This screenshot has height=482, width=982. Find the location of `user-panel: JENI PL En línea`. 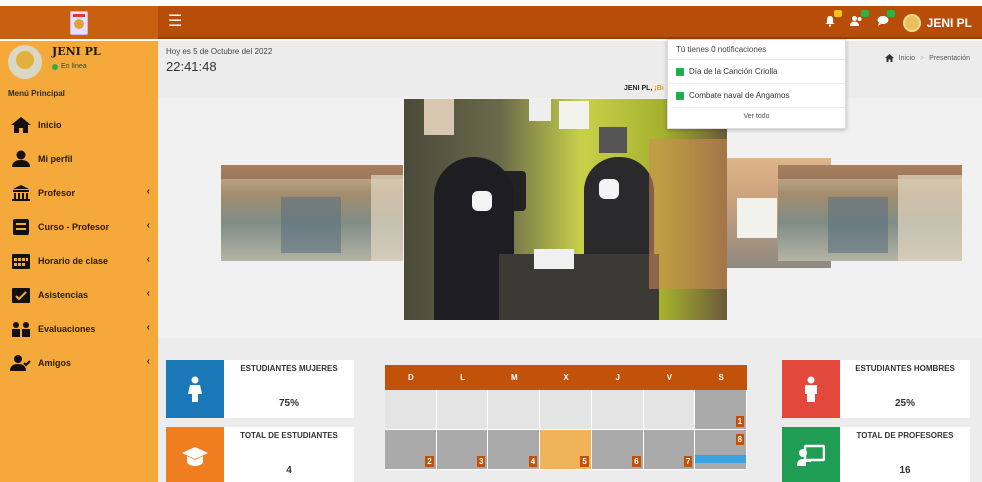

user-panel: JENI PL En línea is located at coordinates (80, 64).